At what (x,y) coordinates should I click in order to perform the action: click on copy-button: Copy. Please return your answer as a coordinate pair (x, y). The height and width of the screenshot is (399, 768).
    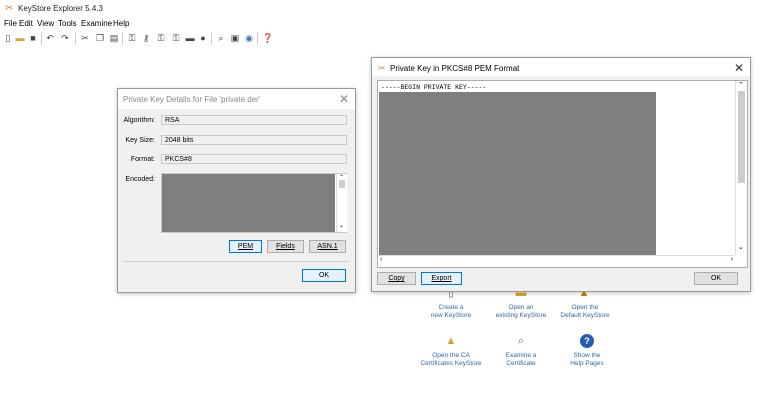
    Looking at the image, I should click on (396, 278).